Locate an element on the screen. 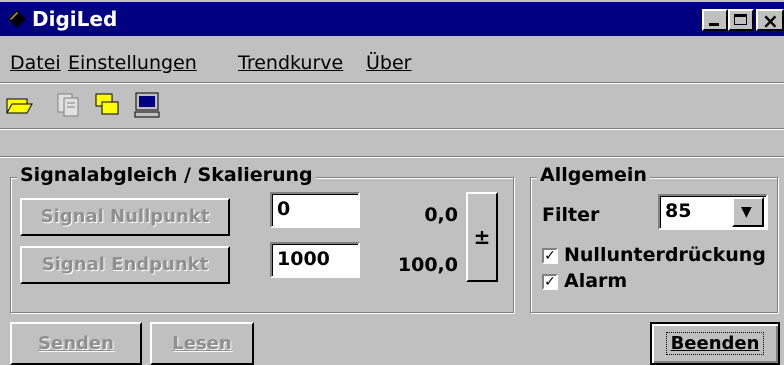  nullunterdrueckung-checkbox: ✓ is located at coordinates (550, 256).